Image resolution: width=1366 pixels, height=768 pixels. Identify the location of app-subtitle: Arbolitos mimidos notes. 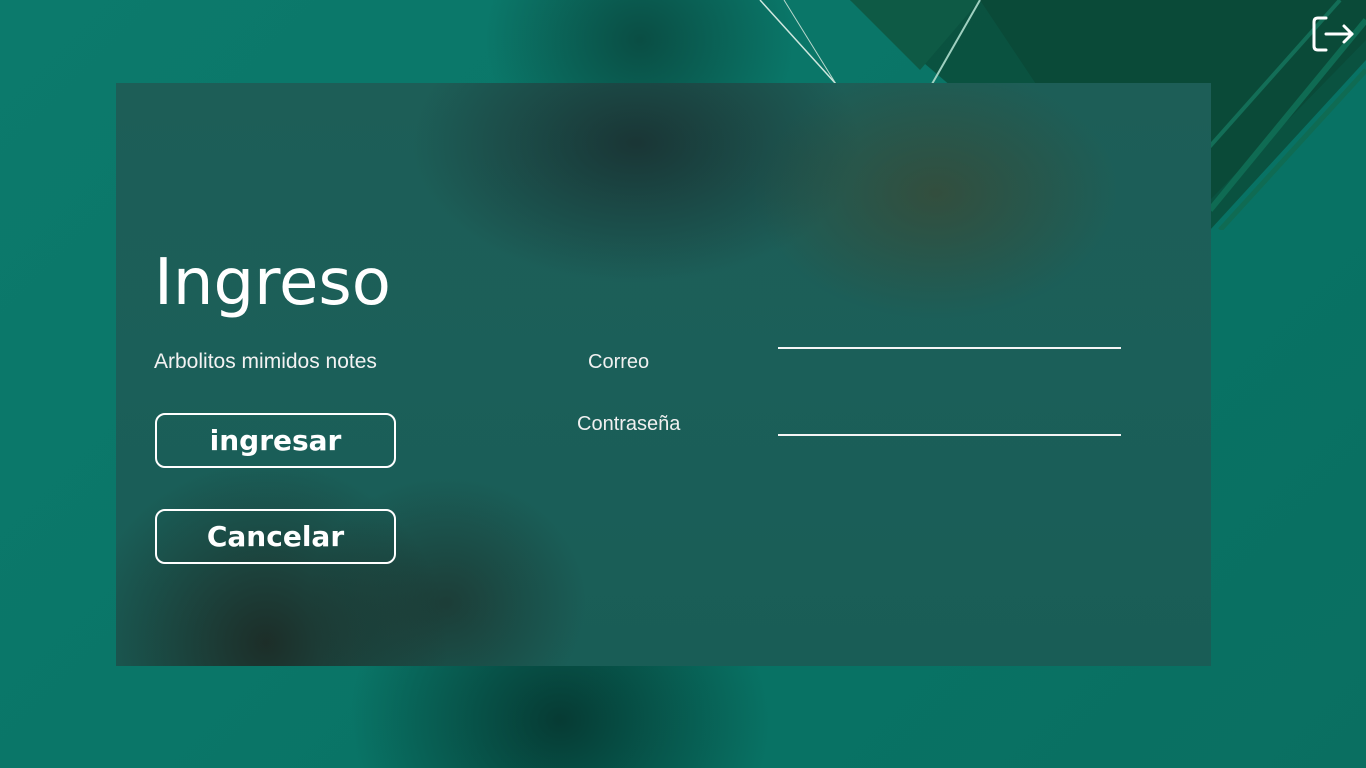
(265, 361).